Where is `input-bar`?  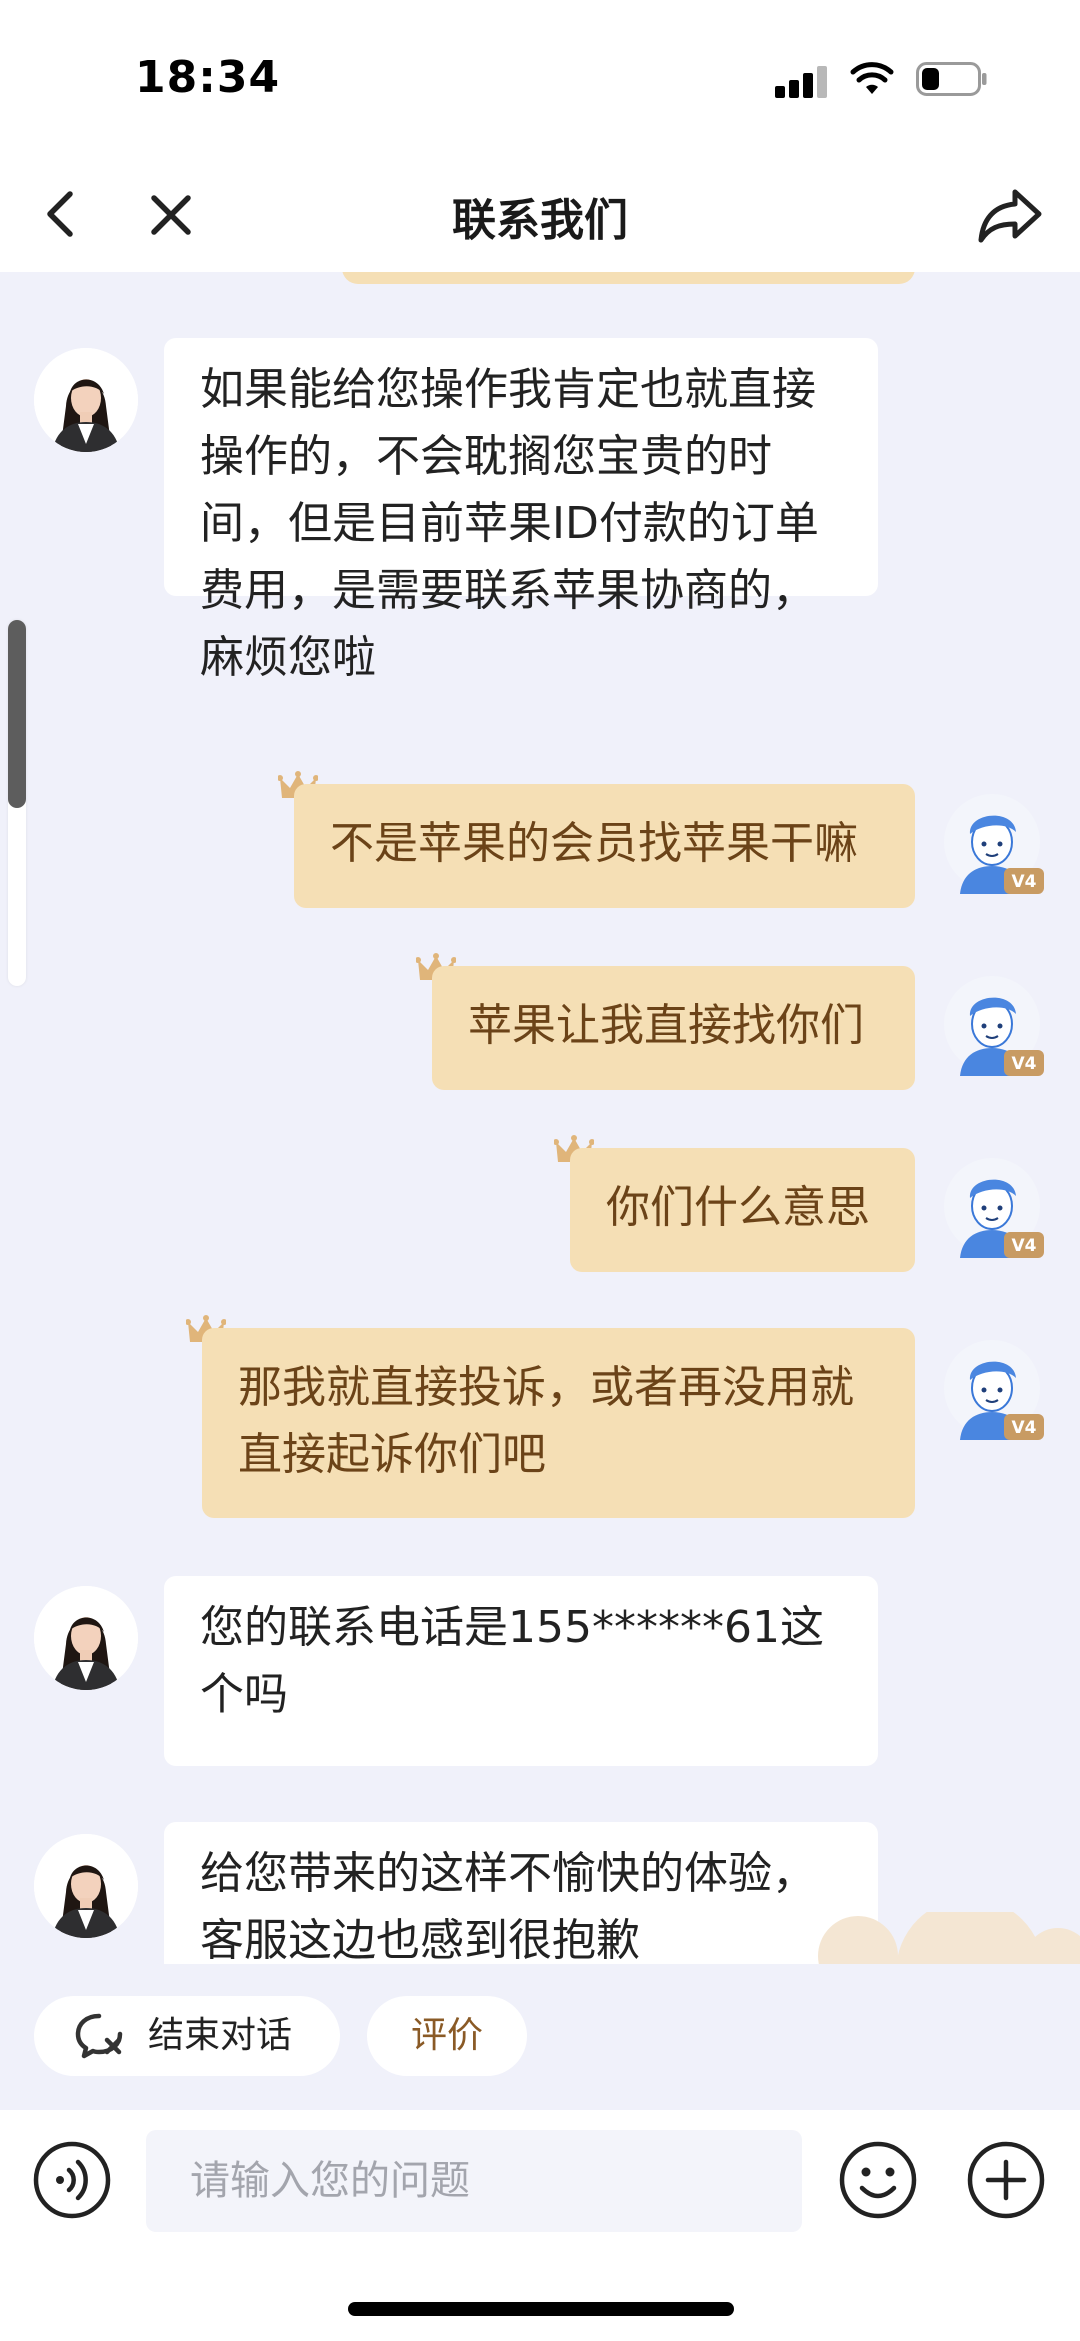 input-bar is located at coordinates (540, 2225).